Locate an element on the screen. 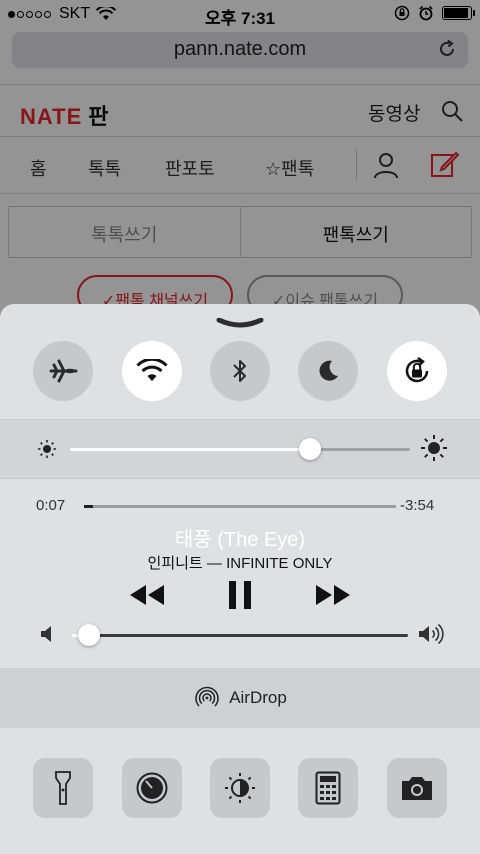 Image resolution: width=480 pixels, height=854 pixels. wifi-toggle is located at coordinates (152, 371).